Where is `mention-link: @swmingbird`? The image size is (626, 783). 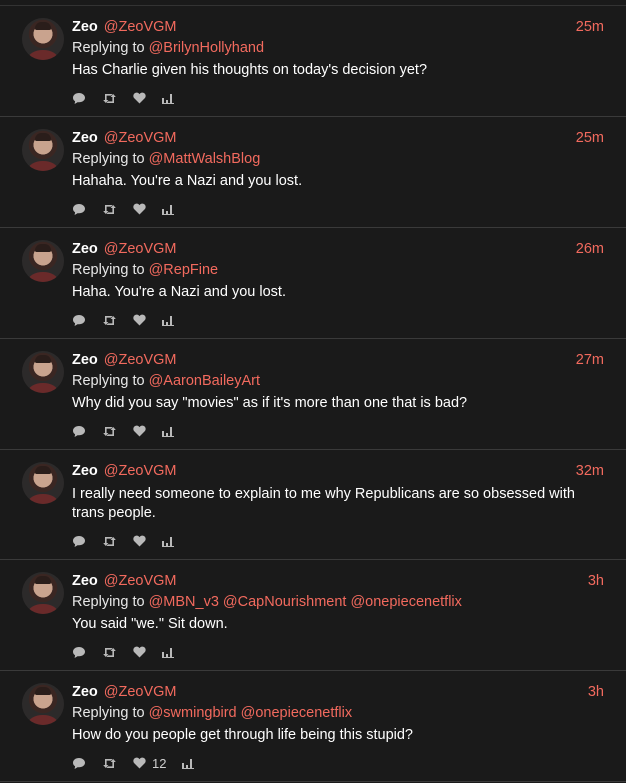
mention-link: @swmingbird is located at coordinates (193, 713).